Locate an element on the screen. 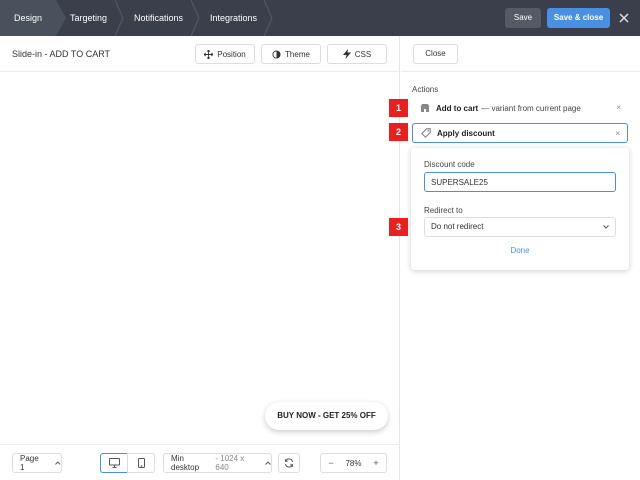 The width and height of the screenshot is (640, 480). css-label: CSS is located at coordinates (363, 54).